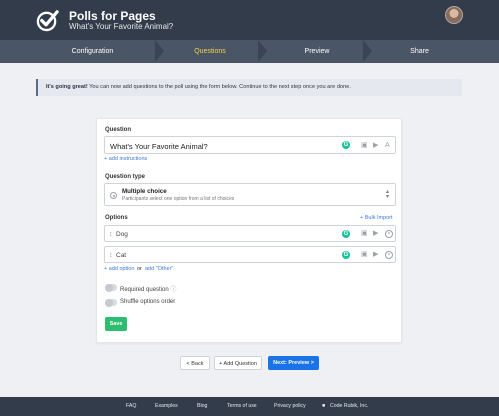  What do you see at coordinates (121, 255) in the screenshot?
I see `option-input-value: Cat` at bounding box center [121, 255].